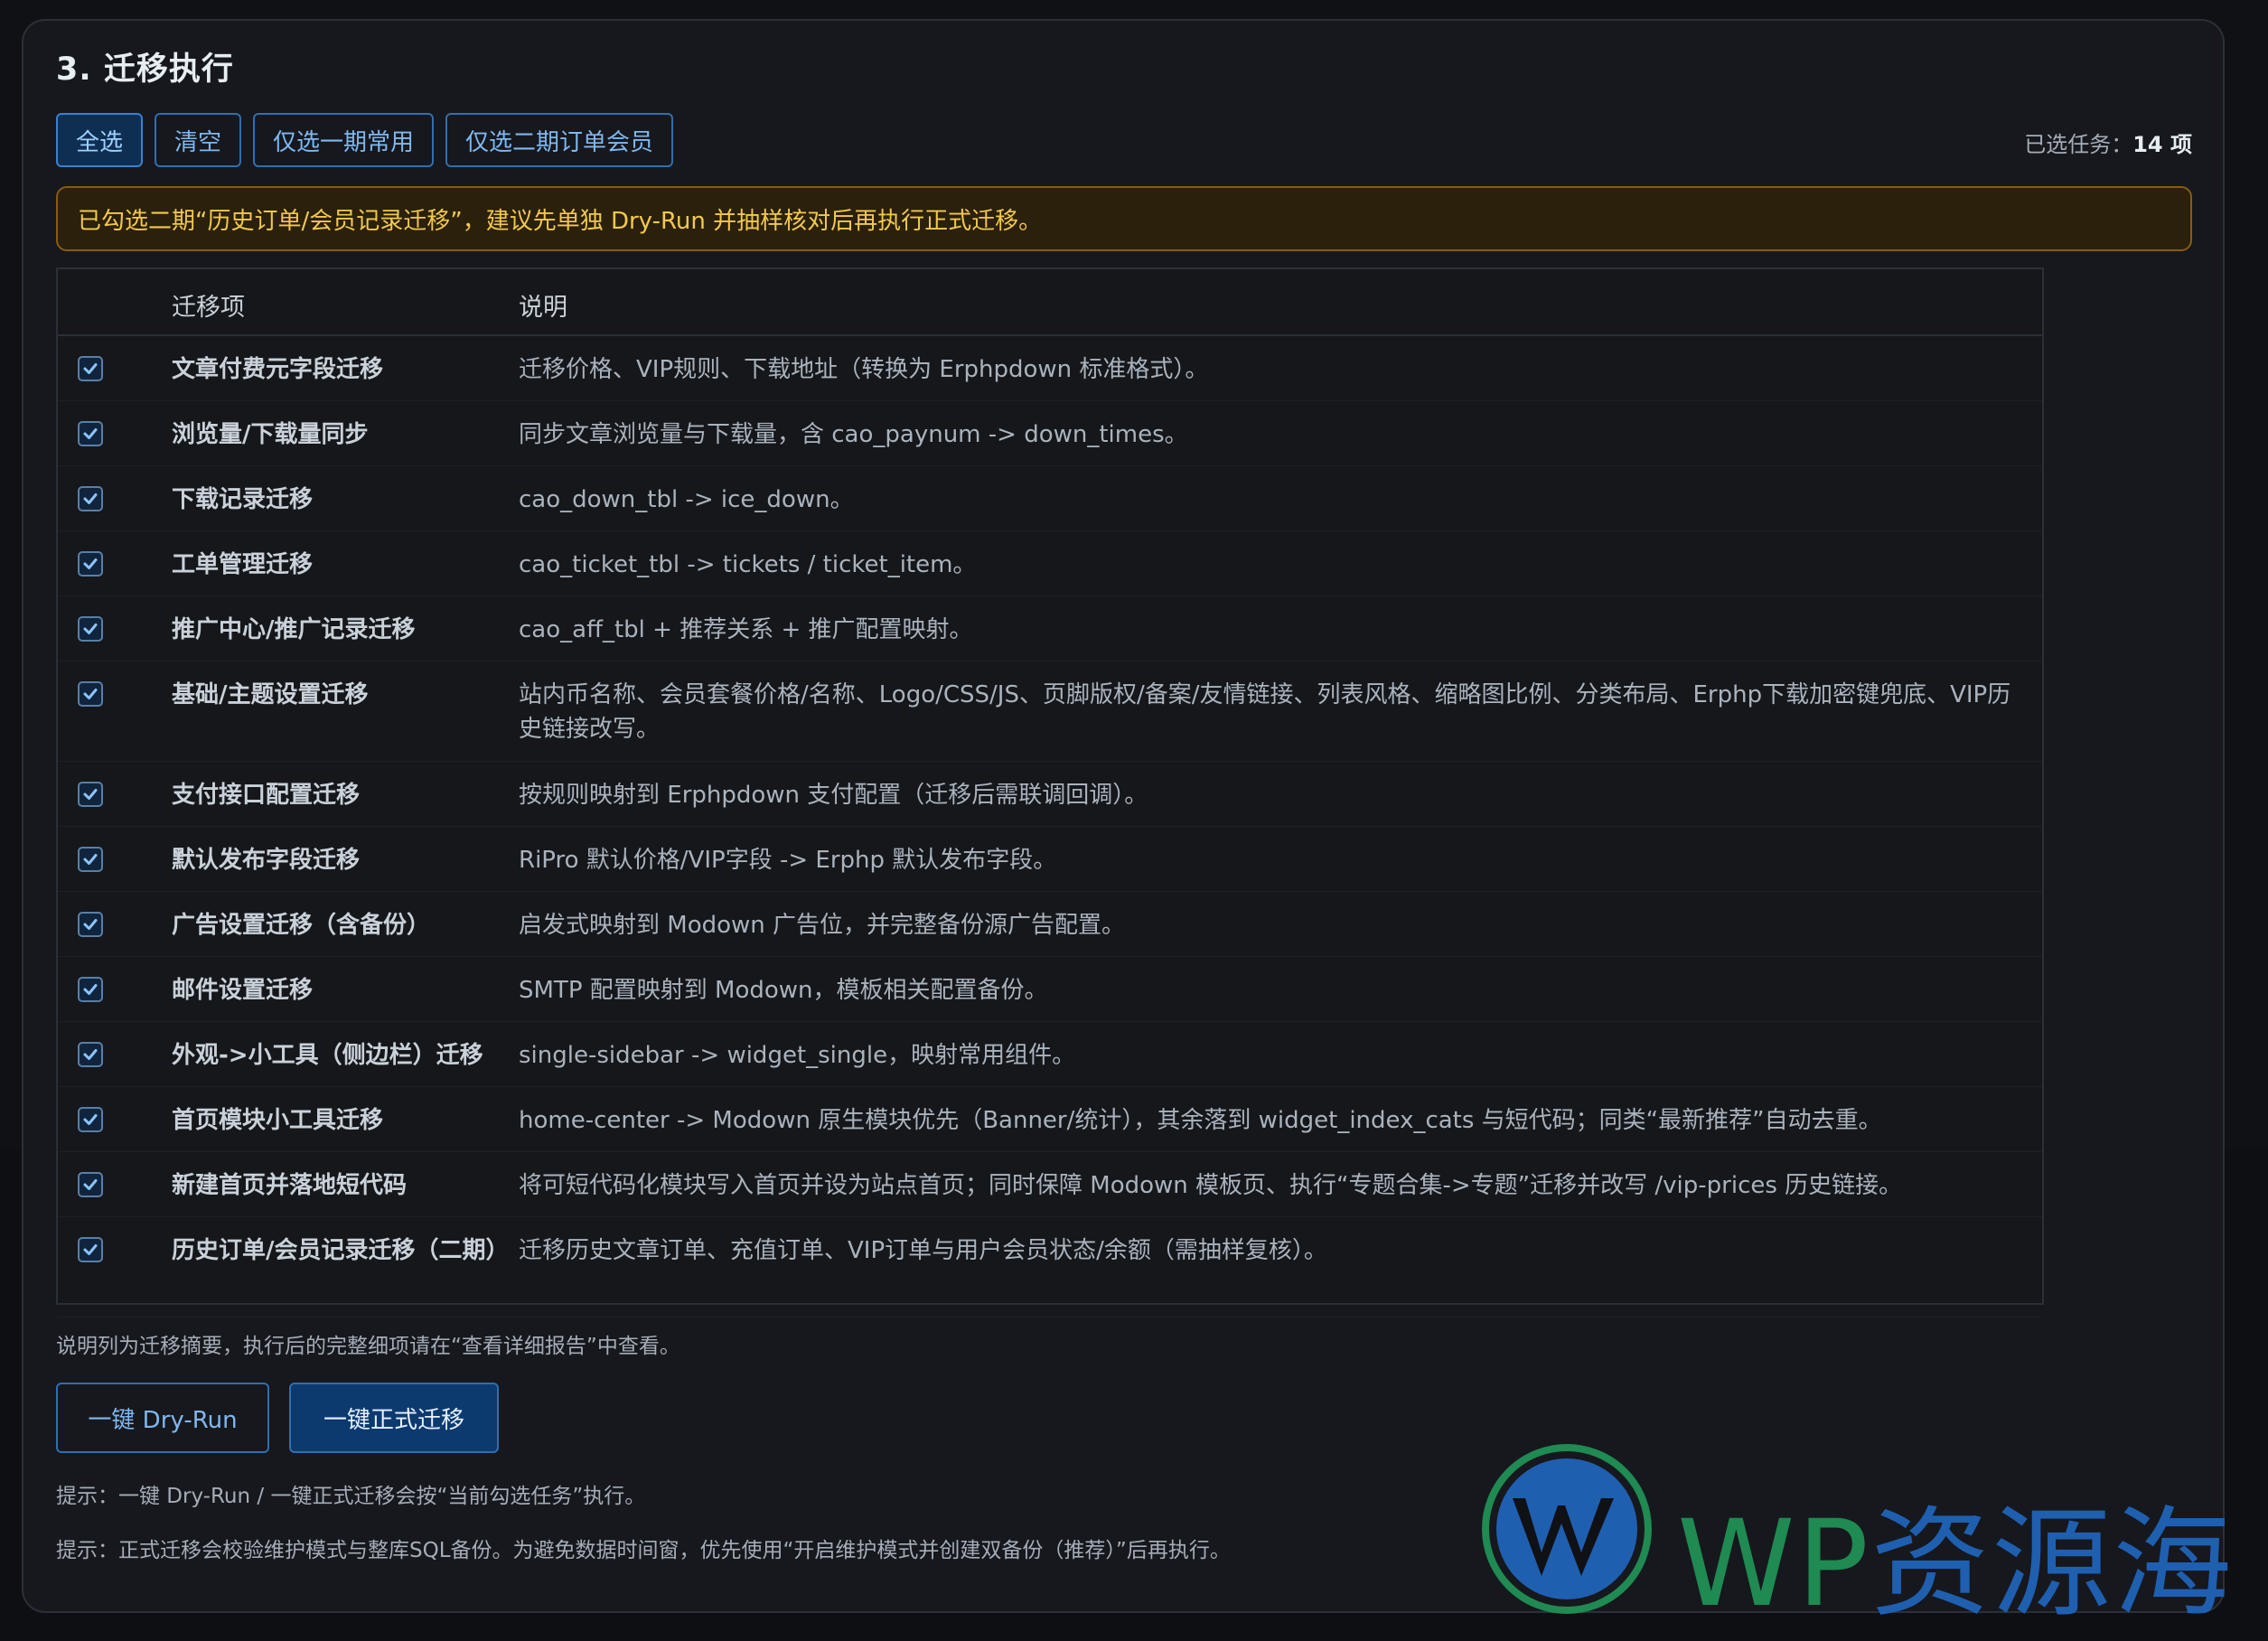  I want to click on task-description: 同步文章浏览量与下载量，含 cao_paynum -> down_times。, so click(853, 434).